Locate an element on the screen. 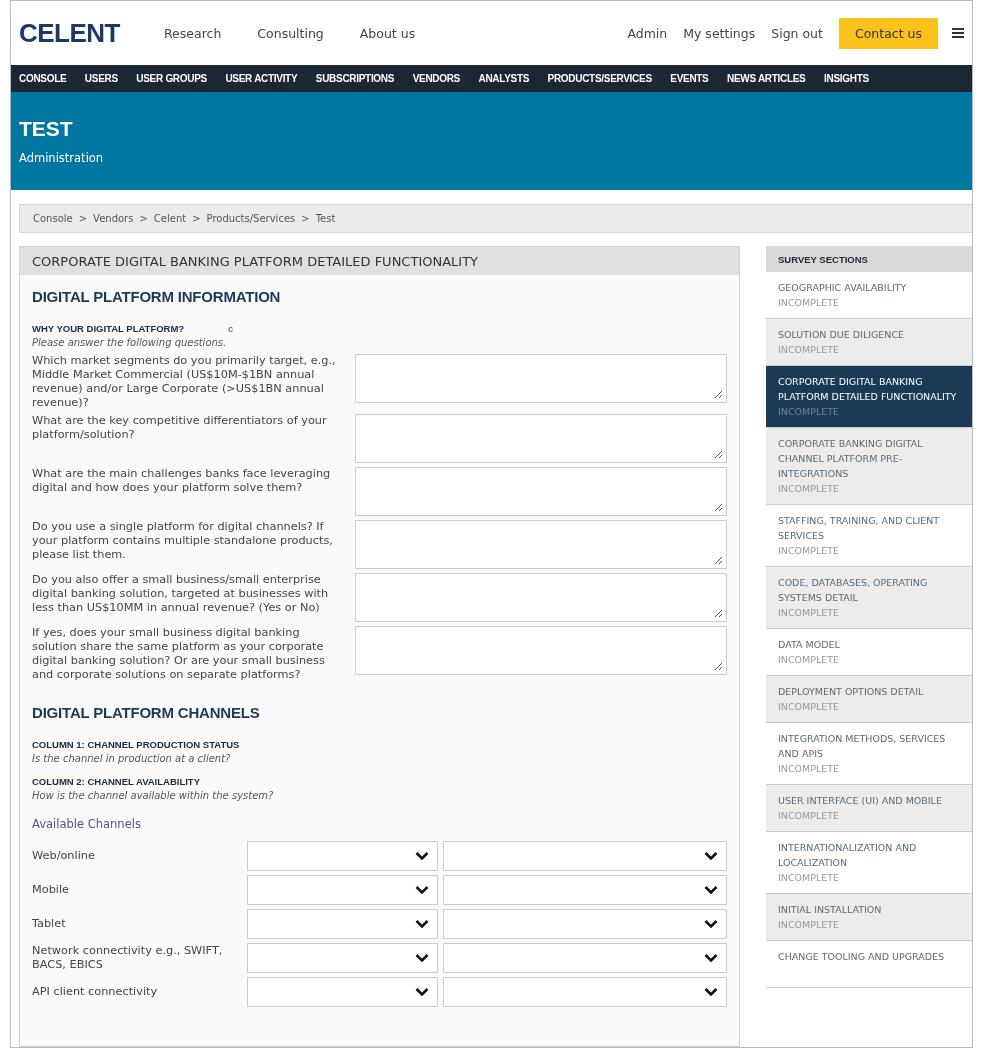  column-heading: COLUMN 2: CHANNEL AVAILABILITY is located at coordinates (116, 781).